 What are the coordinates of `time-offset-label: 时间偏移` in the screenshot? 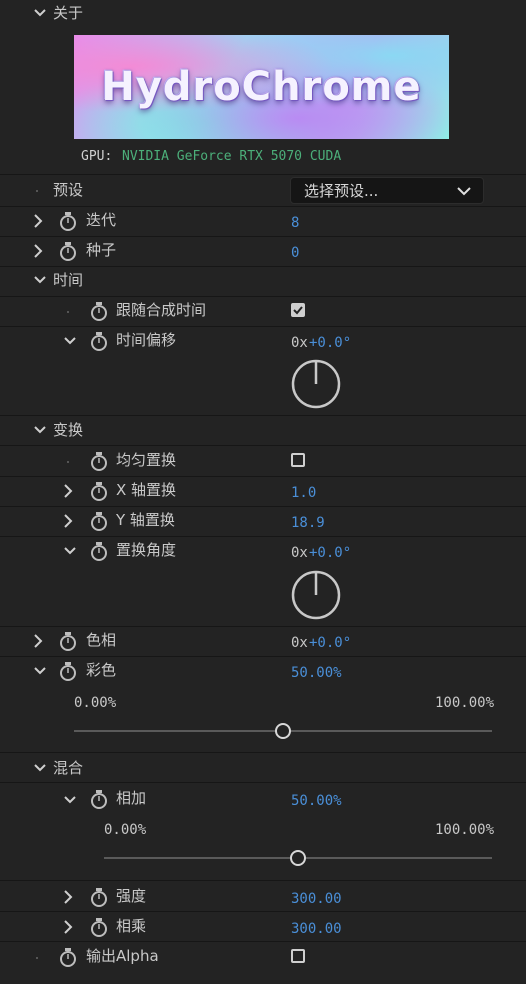 It's located at (146, 340).